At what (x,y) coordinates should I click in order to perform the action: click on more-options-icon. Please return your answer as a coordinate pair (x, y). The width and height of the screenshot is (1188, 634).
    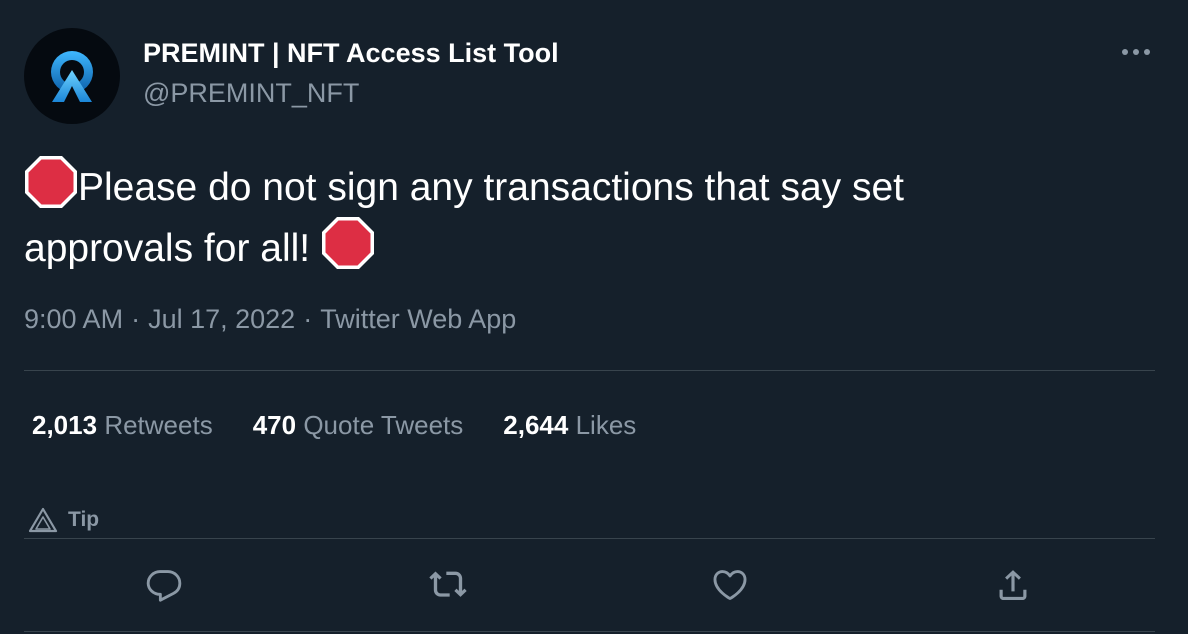
    Looking at the image, I should click on (1136, 52).